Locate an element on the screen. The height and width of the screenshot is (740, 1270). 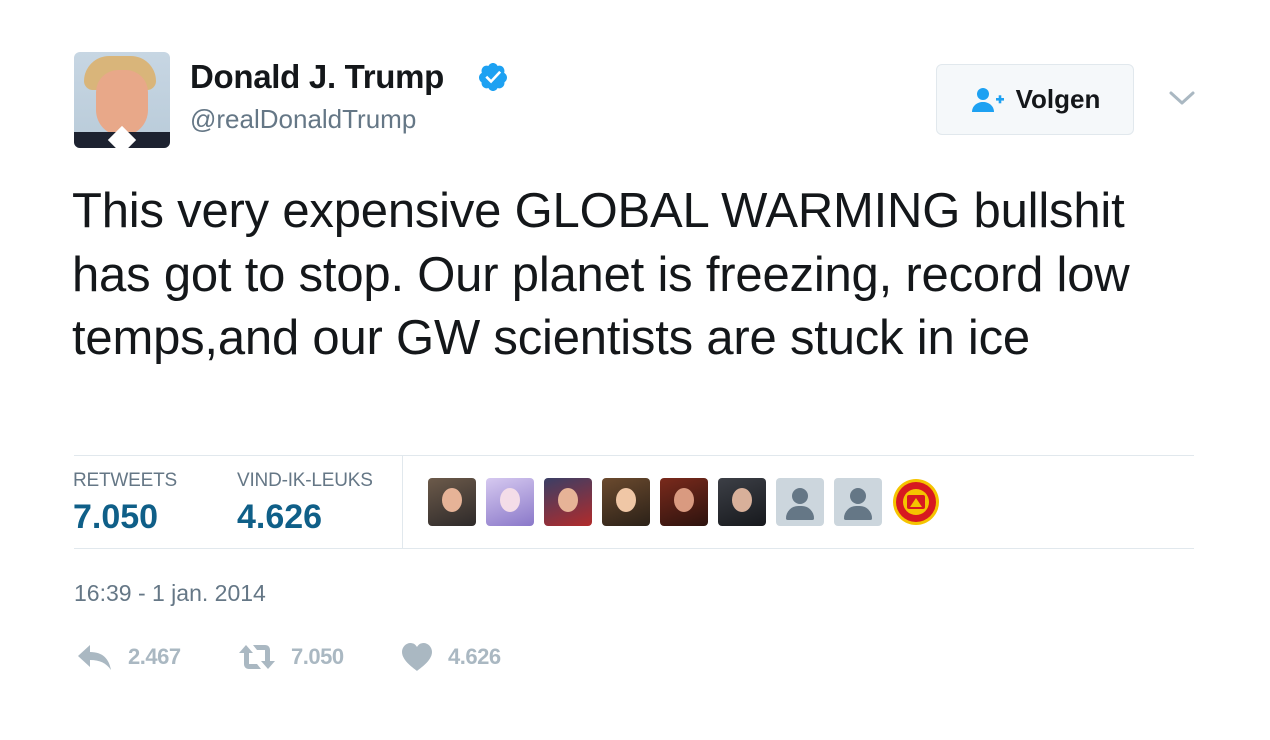
reply-count: 2.467 is located at coordinates (154, 656).